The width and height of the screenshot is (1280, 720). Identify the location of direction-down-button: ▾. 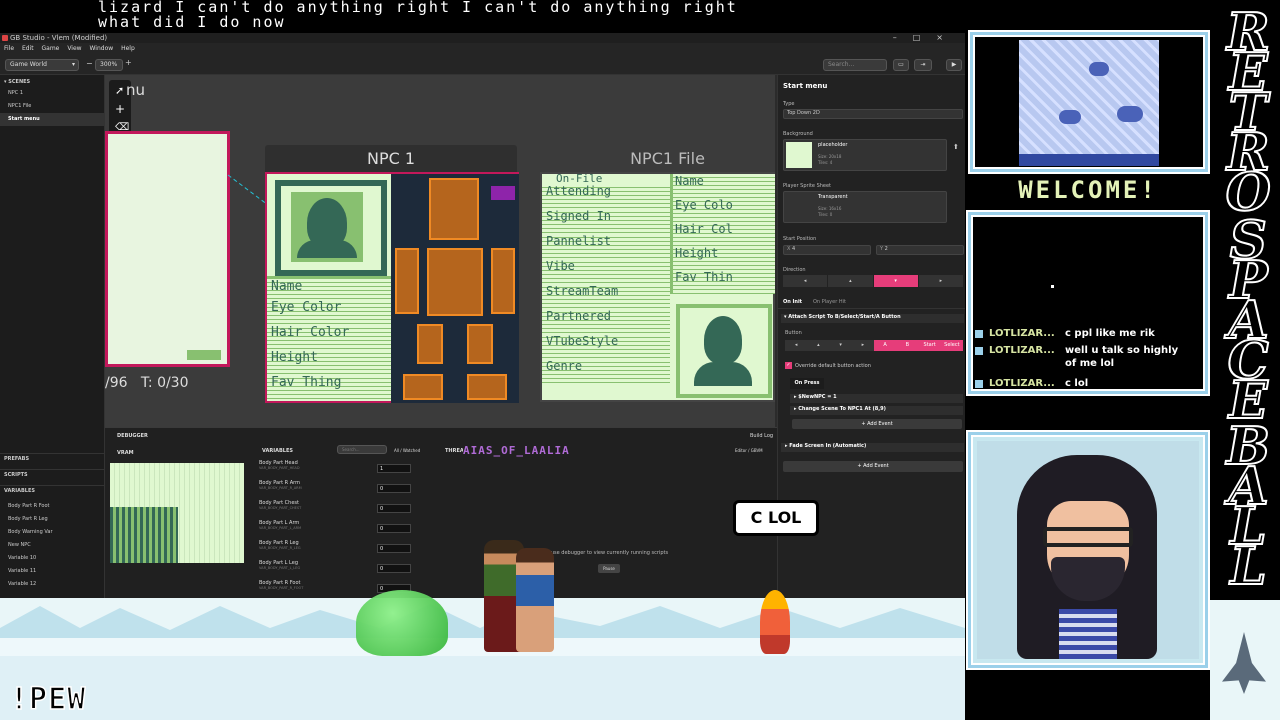
(896, 281).